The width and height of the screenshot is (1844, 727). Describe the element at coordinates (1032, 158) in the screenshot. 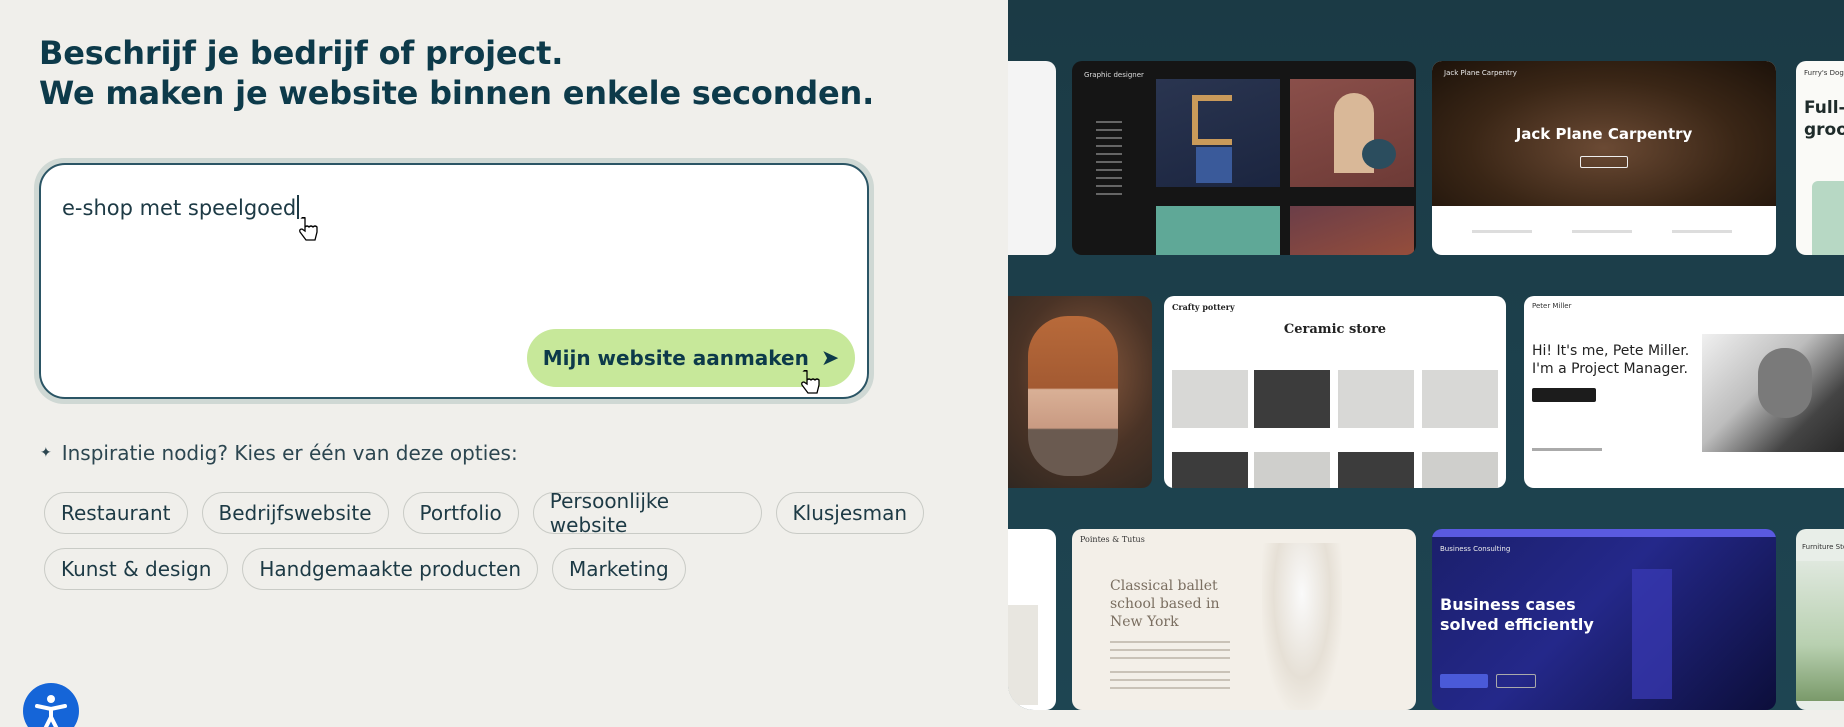

I see `template-card-partial` at that location.